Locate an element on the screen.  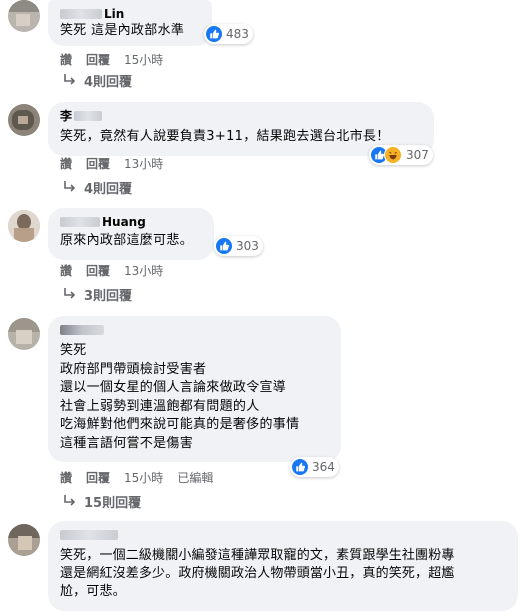
comment-line: 尬，可悲。 is located at coordinates (93, 591).